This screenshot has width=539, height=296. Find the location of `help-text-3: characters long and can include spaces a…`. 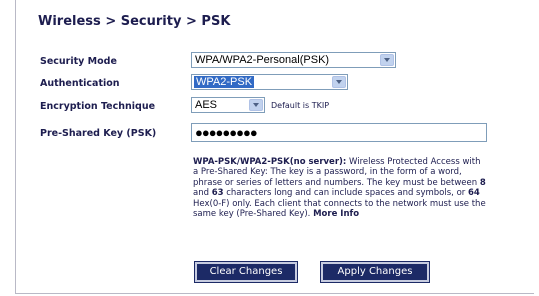

help-text-3: characters long and can include spaces a… is located at coordinates (345, 193).